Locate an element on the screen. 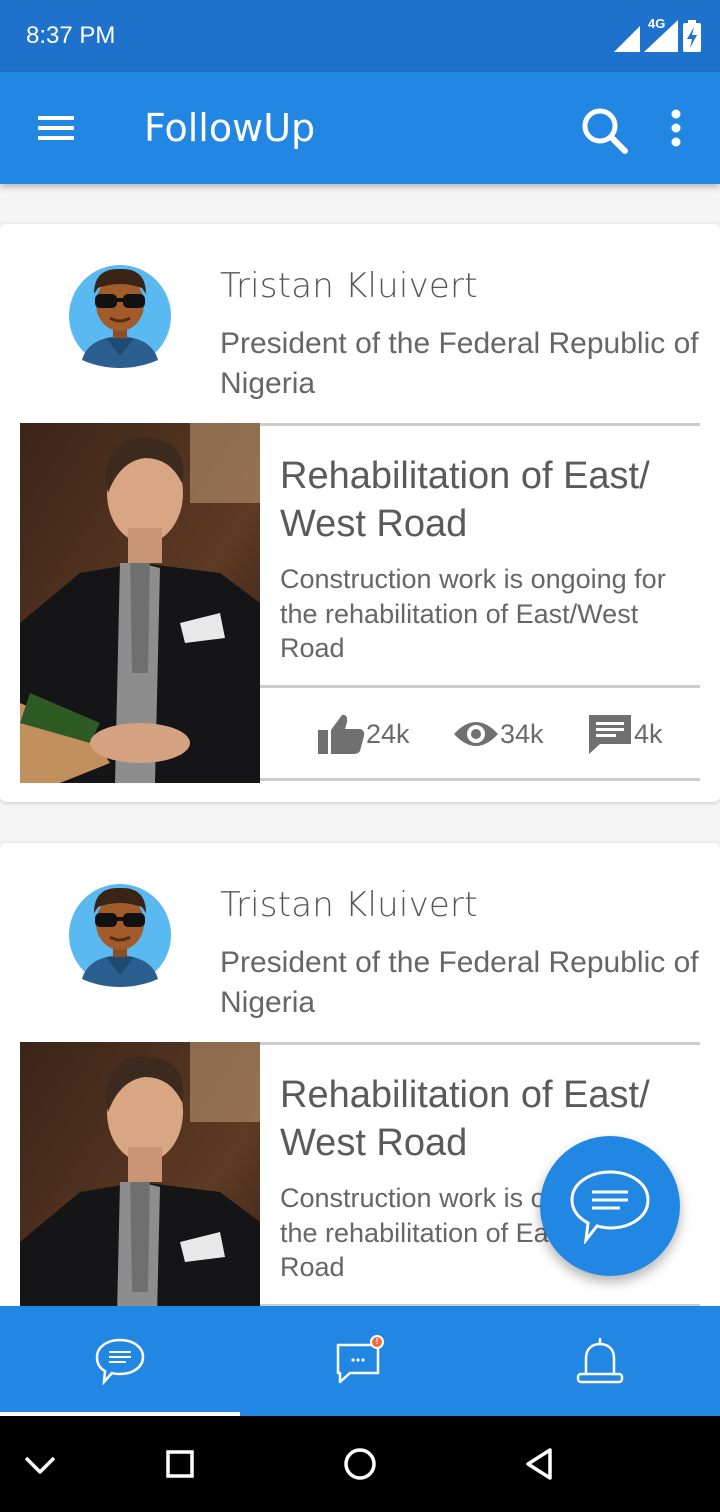  thumbs-up-icon is located at coordinates (341, 734).